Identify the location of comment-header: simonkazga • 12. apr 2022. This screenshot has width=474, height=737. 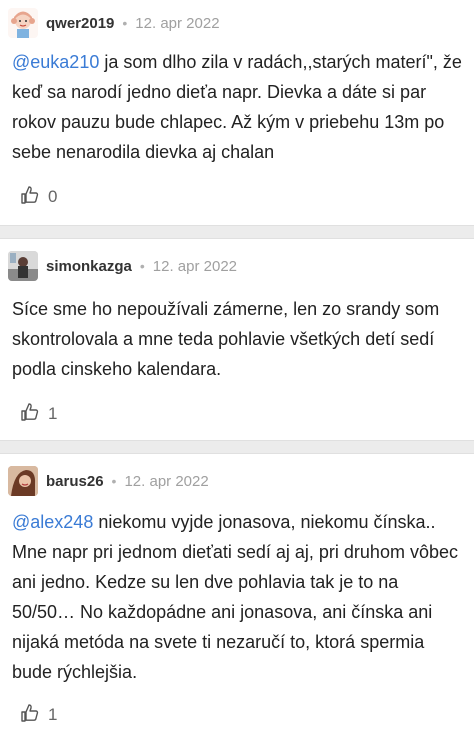
(237, 266).